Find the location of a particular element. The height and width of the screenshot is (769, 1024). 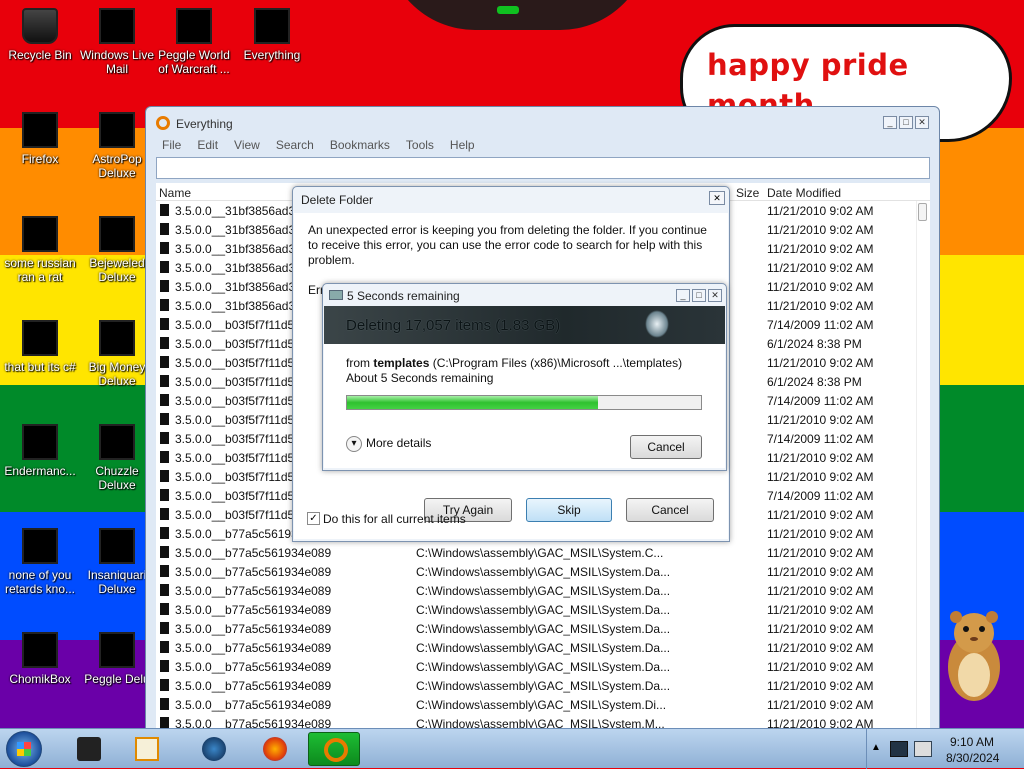

menu-edit: Edit is located at coordinates (207, 145).